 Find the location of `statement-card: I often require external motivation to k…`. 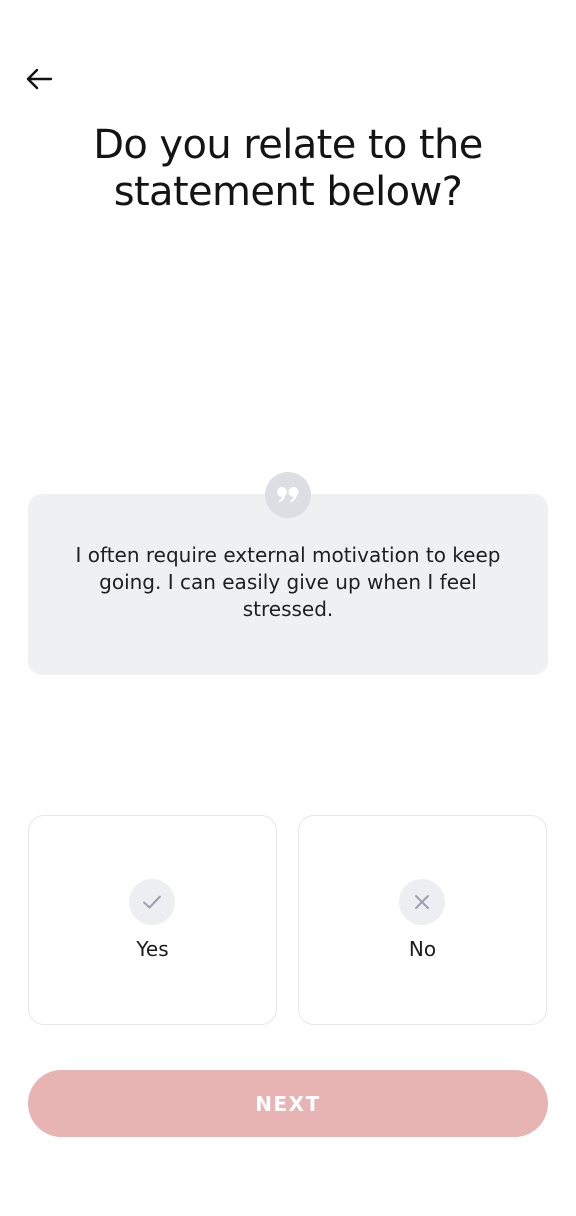

statement-card: I often require external motivation to k… is located at coordinates (288, 584).